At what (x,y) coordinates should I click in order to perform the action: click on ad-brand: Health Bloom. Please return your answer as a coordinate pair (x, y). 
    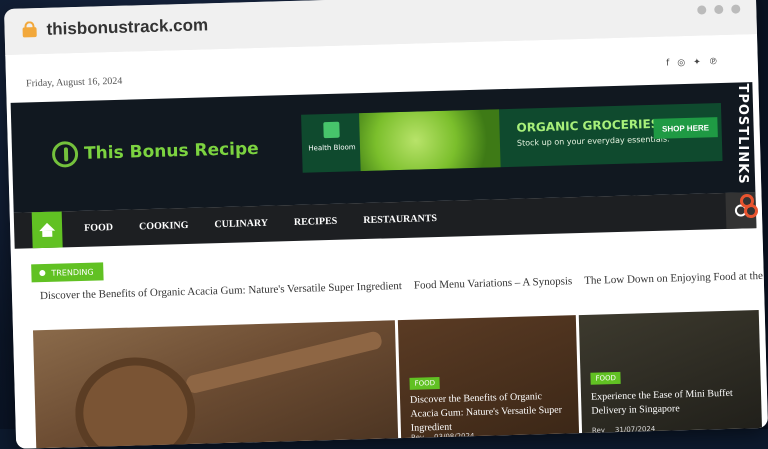
    Looking at the image, I should click on (331, 137).